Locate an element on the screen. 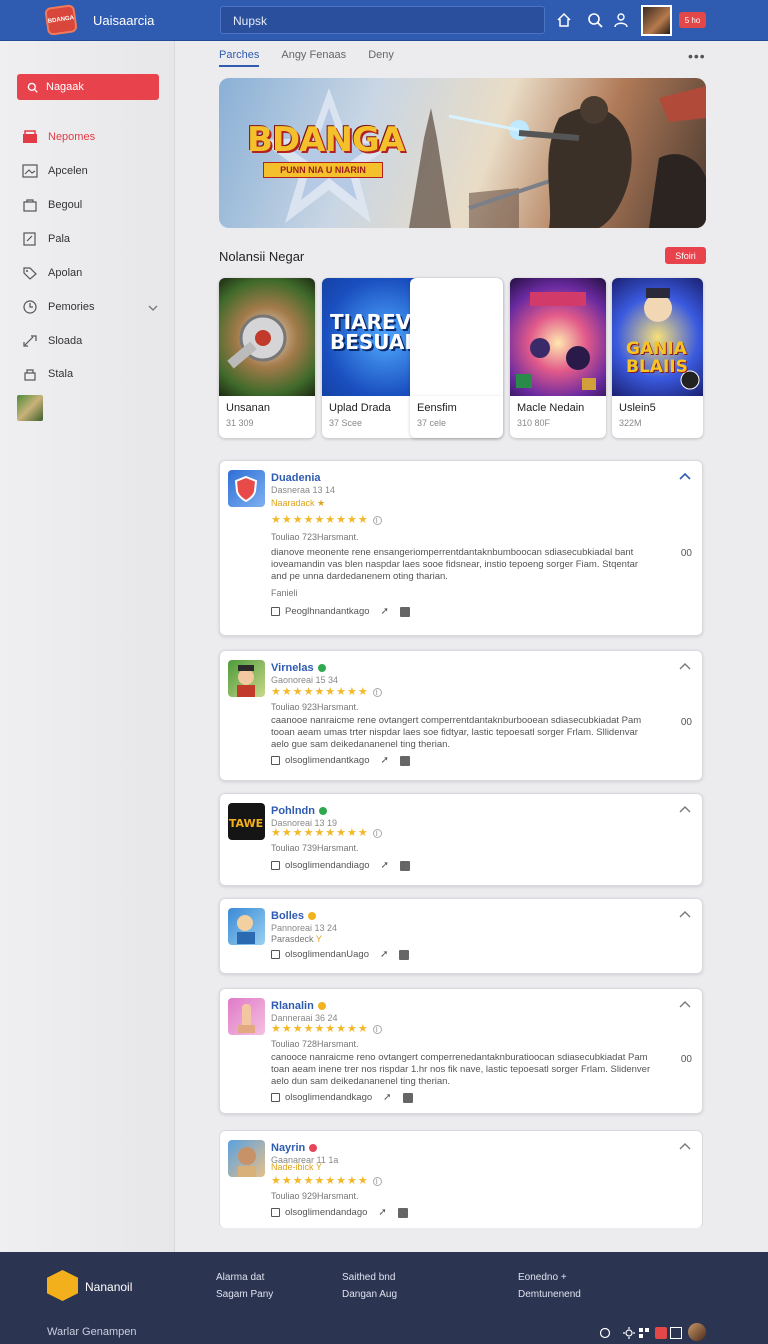  review-author: Pohlndn is located at coordinates (299, 811).